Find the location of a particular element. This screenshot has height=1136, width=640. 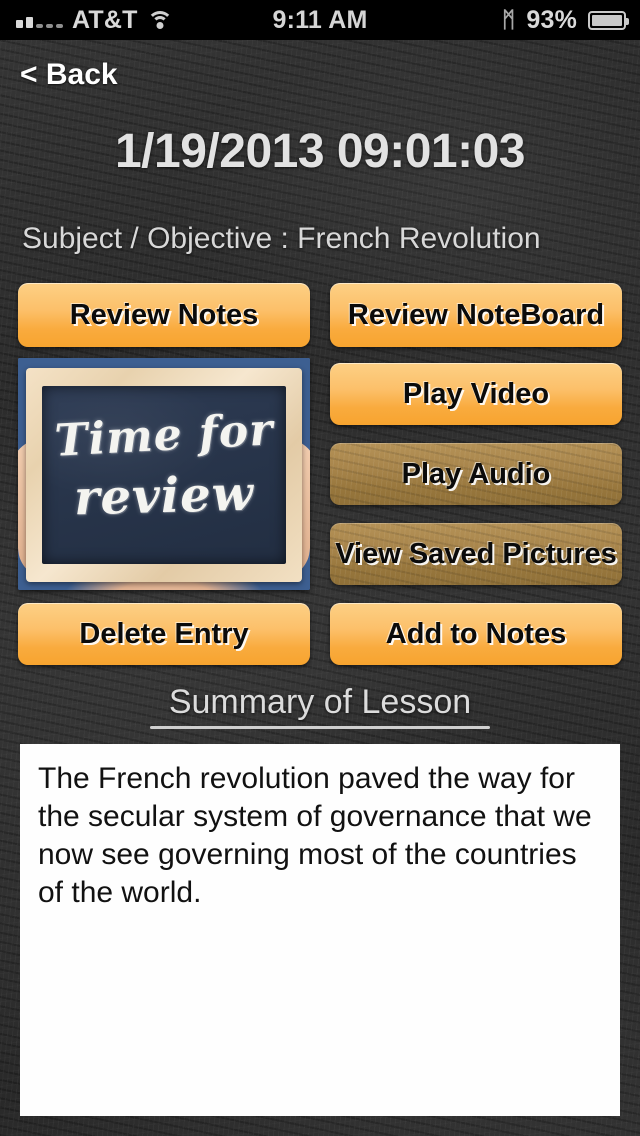

summary-of-lesson-title: Summary of Lesson is located at coordinates (320, 702).